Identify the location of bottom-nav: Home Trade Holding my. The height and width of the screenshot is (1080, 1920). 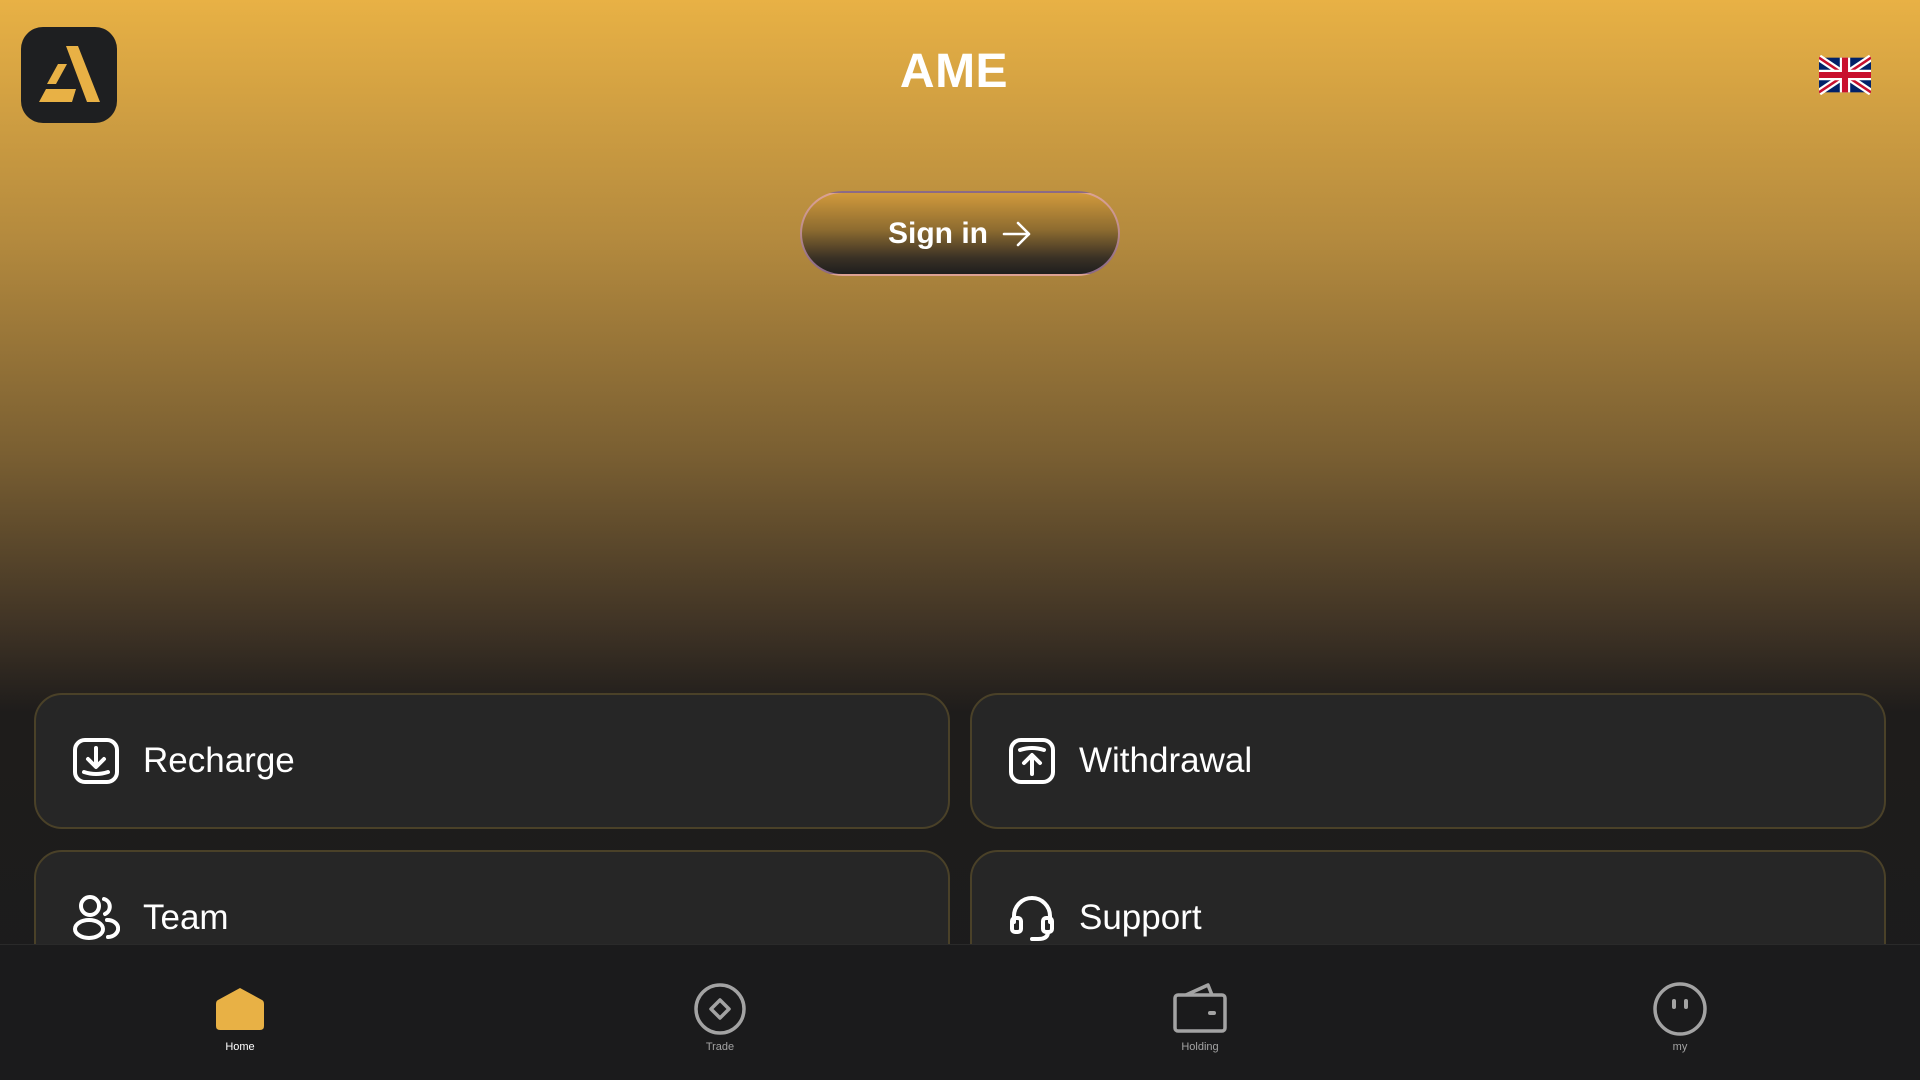
(960, 1012).